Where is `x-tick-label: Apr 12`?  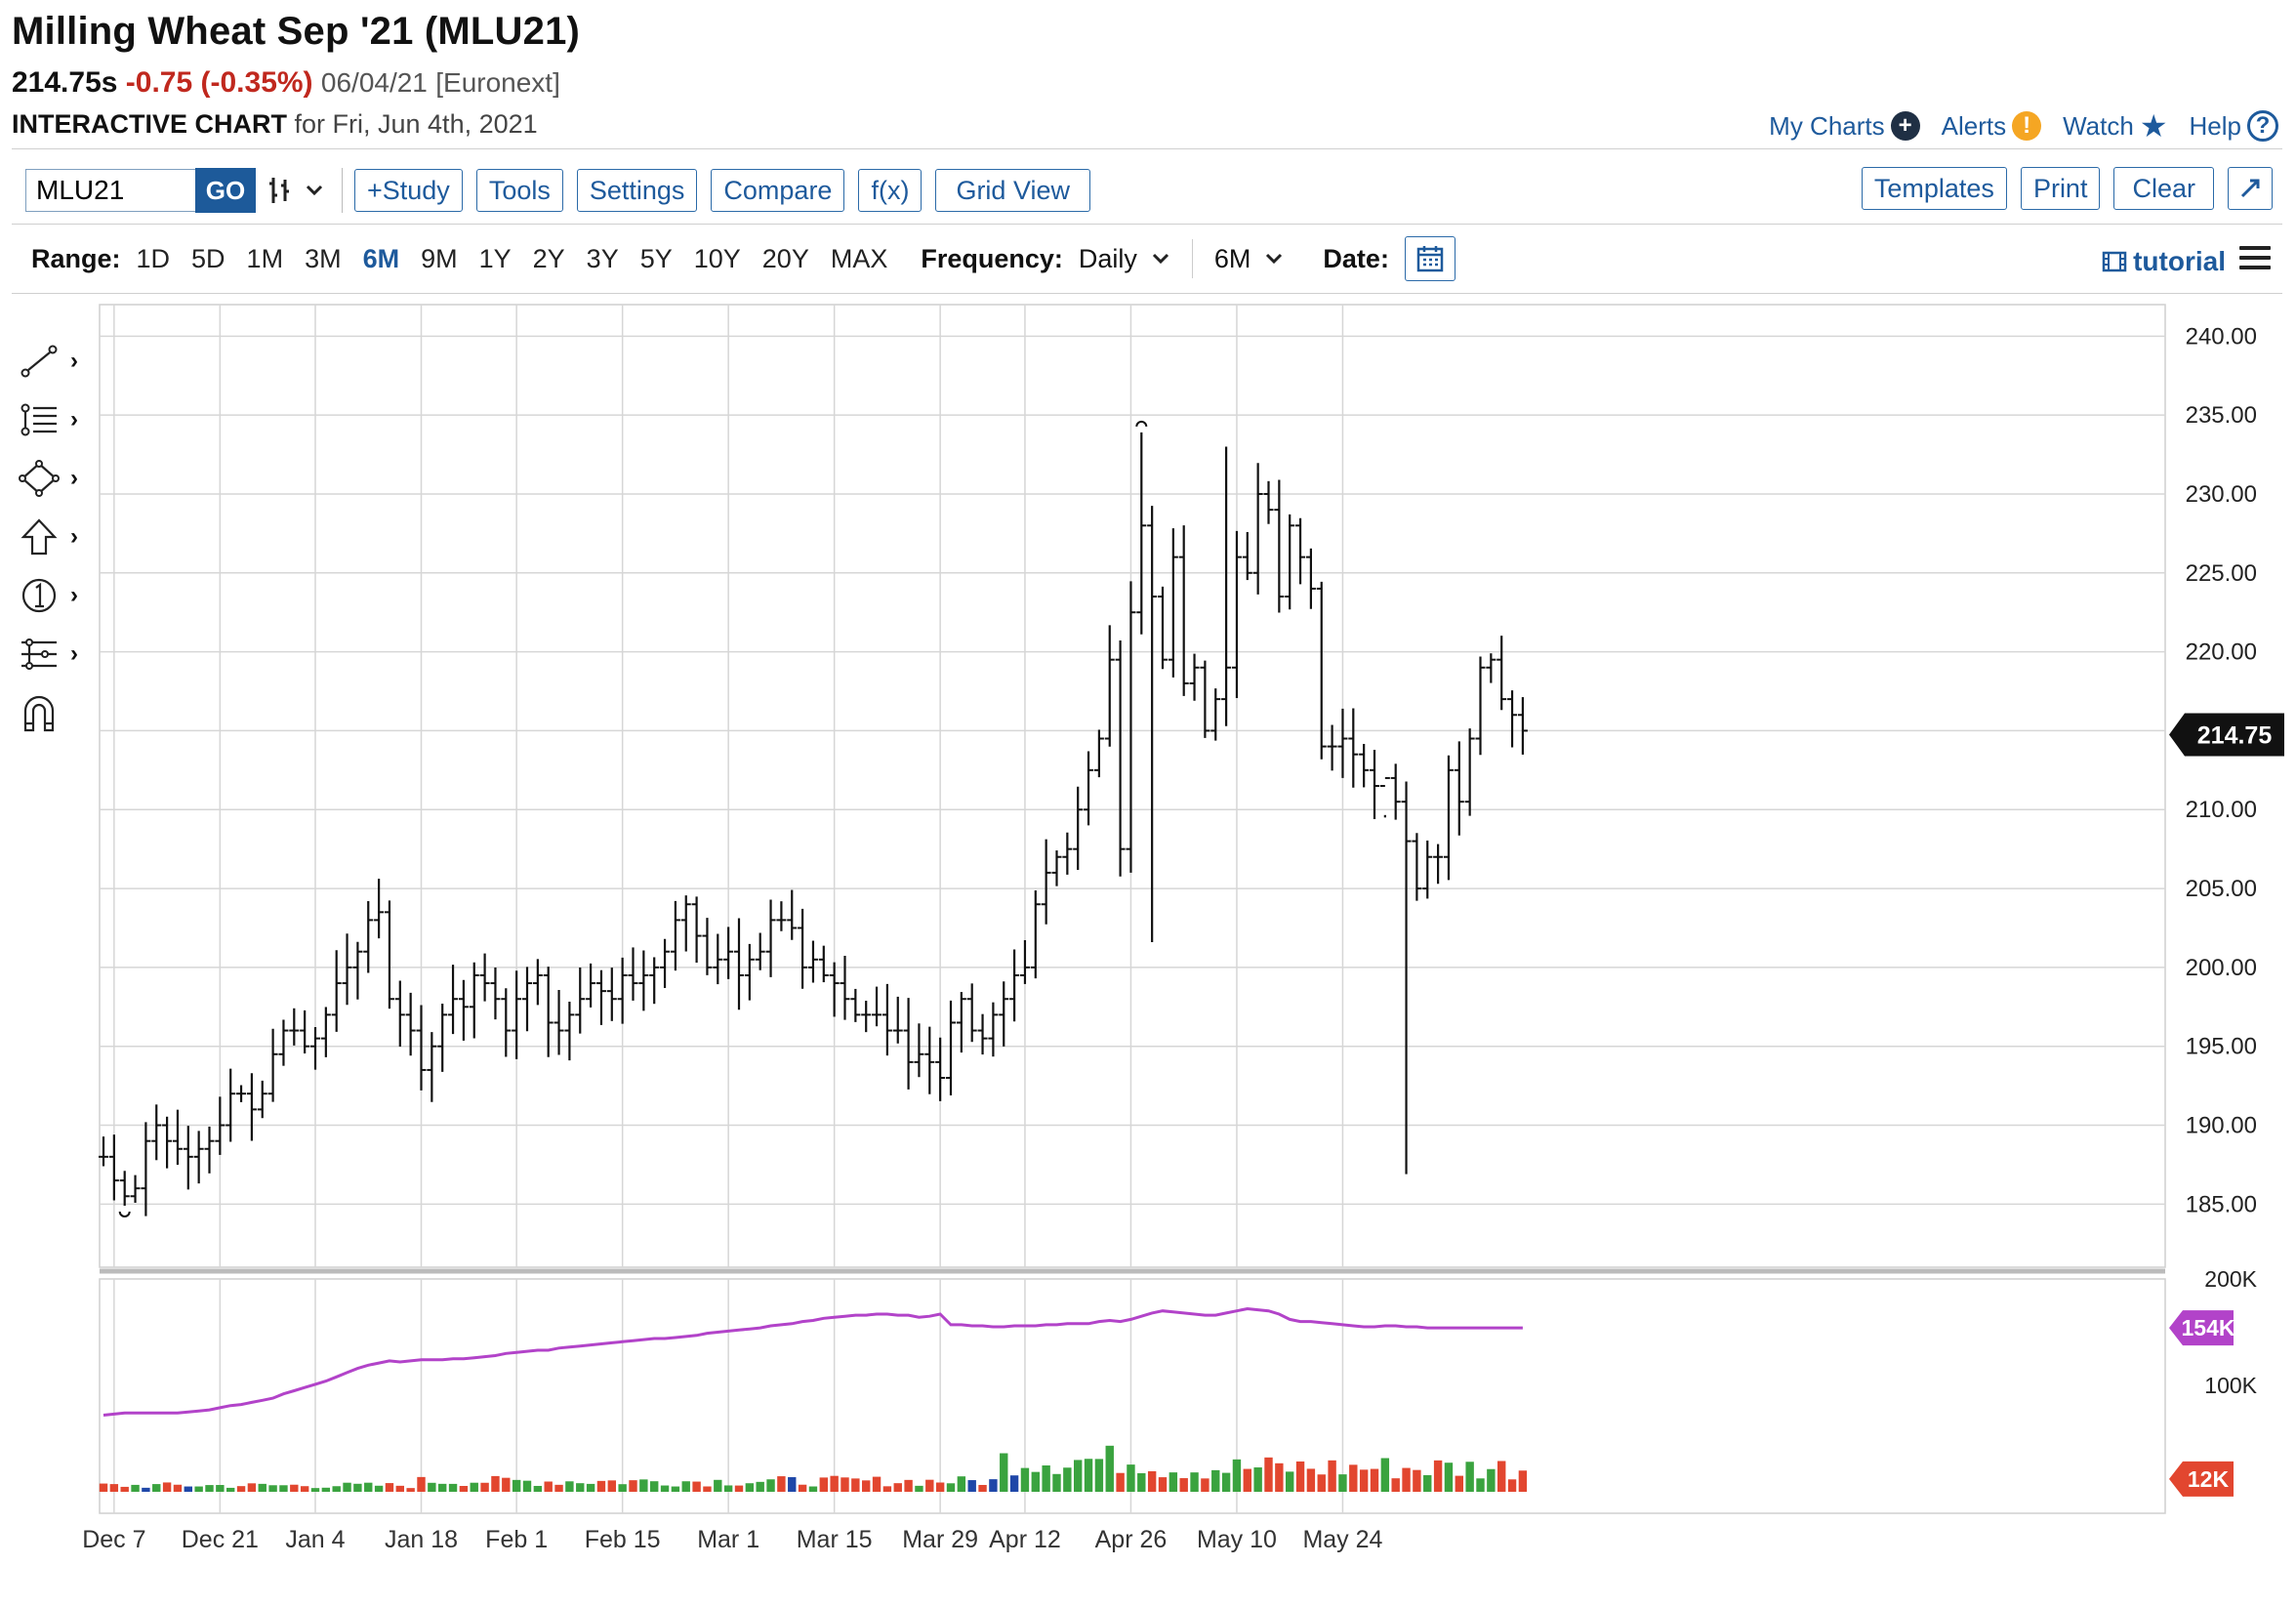 x-tick-label: Apr 12 is located at coordinates (1025, 1539).